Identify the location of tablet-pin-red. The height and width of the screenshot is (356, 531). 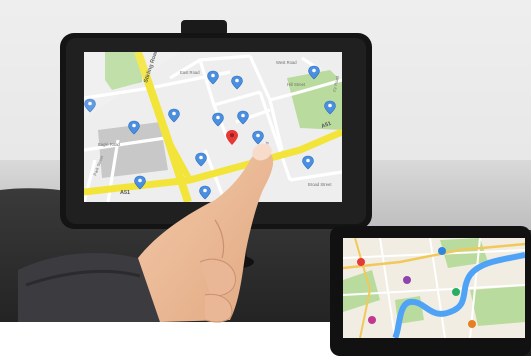
(361, 262).